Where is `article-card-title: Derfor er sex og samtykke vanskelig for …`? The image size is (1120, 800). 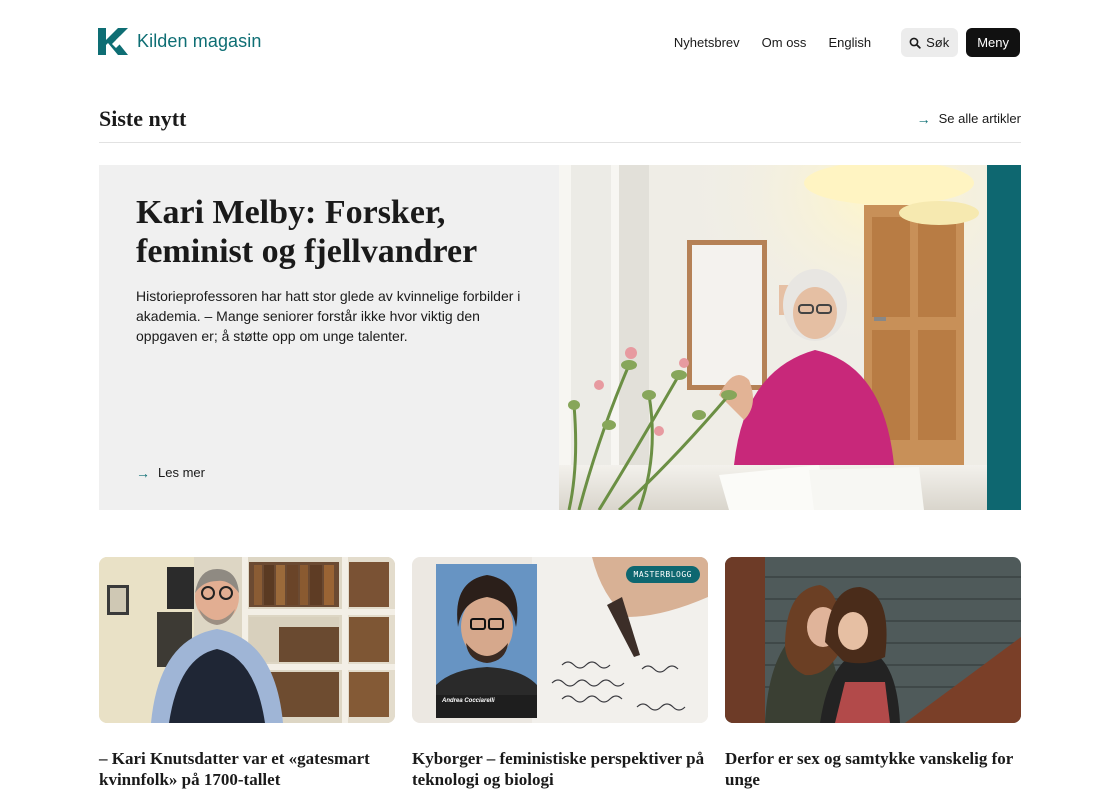 article-card-title: Derfor er sex og samtykke vanskelig for … is located at coordinates (873, 769).